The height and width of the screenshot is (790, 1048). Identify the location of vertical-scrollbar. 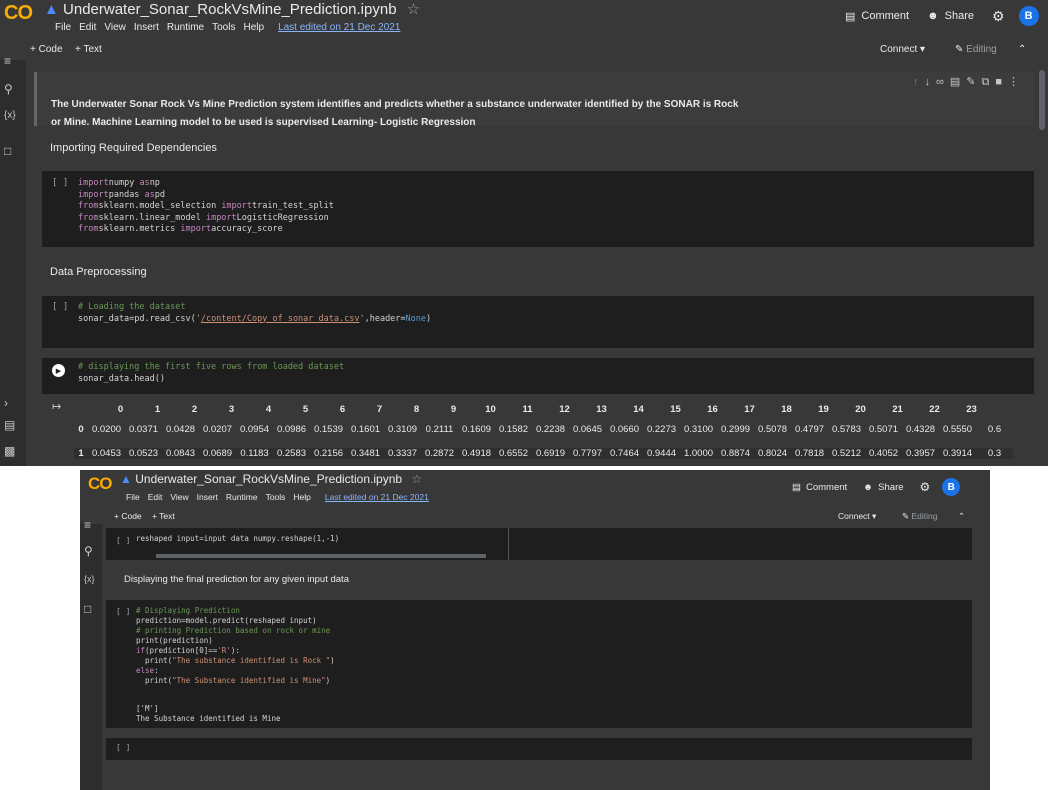
(1042, 100).